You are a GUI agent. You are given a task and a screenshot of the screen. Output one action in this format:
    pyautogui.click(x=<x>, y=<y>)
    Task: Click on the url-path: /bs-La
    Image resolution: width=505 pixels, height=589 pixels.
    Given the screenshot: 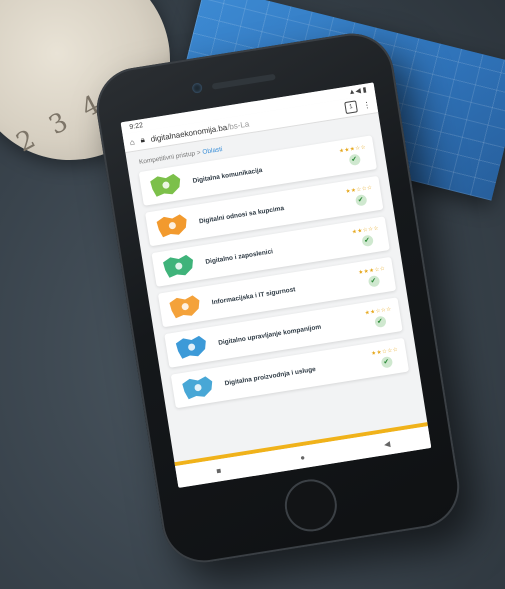 What is the action you would take?
    pyautogui.click(x=238, y=125)
    